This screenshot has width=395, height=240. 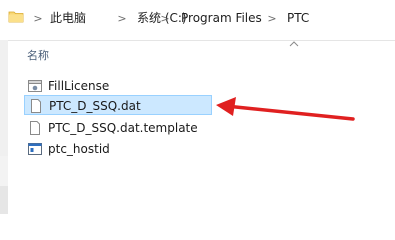 I want to click on navigation-pane-scrollbar, so click(x=4, y=200).